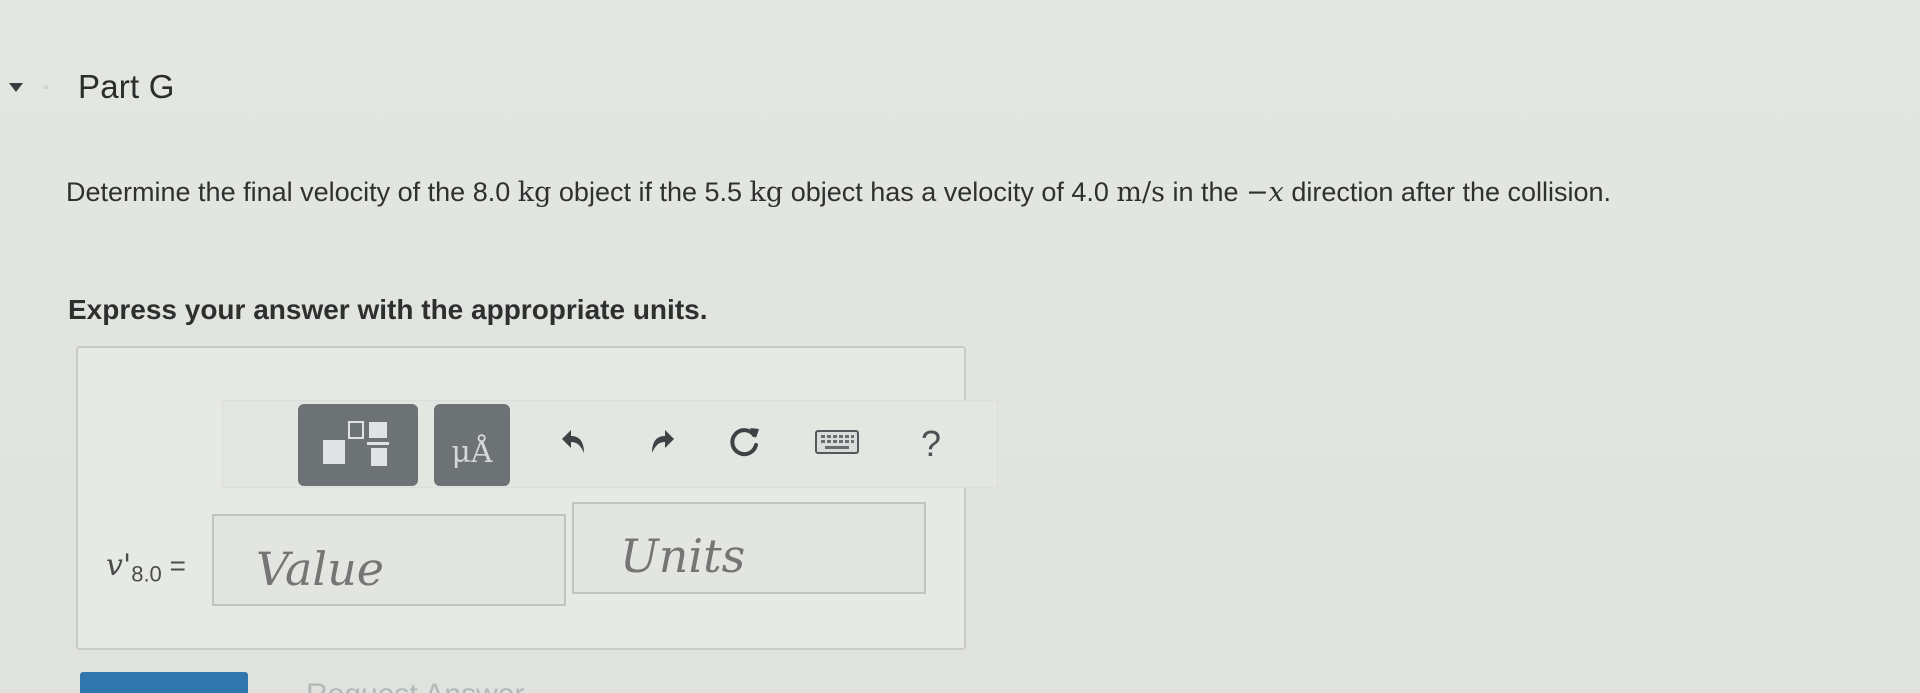 The width and height of the screenshot is (1920, 693). What do you see at coordinates (177, 565) in the screenshot?
I see `equals-sign: =` at bounding box center [177, 565].